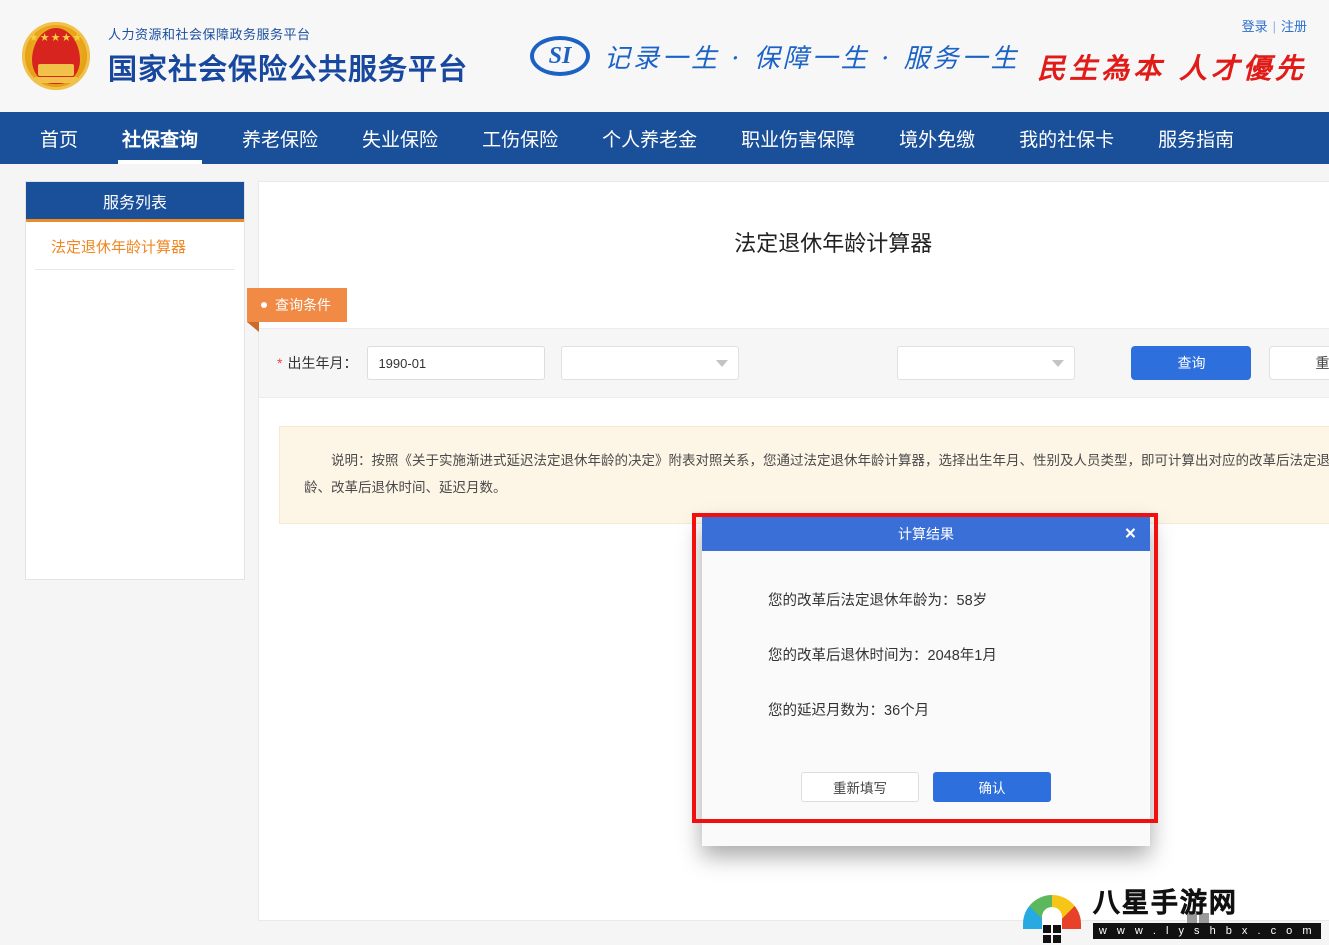  What do you see at coordinates (650, 363) in the screenshot?
I see `gender-select` at bounding box center [650, 363].